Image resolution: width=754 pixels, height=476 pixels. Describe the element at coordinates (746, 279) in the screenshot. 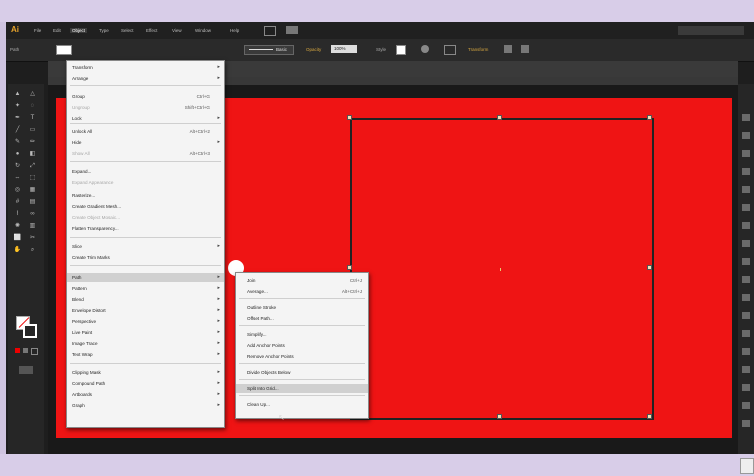

I see `layers-panel-icon` at that location.